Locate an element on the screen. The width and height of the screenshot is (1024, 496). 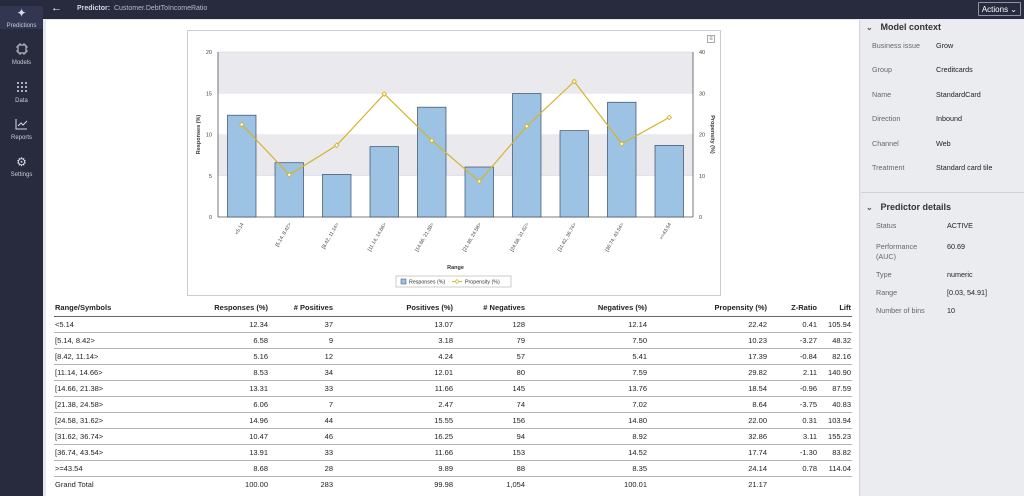
table-cell: 12 is located at coordinates (301, 356).